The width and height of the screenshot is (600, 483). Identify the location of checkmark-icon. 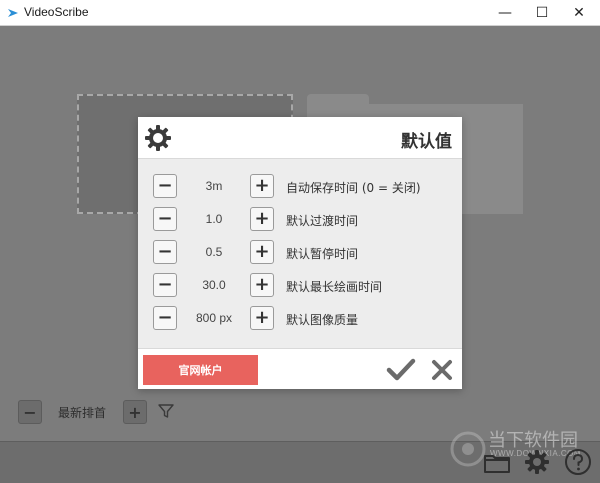
(401, 370).